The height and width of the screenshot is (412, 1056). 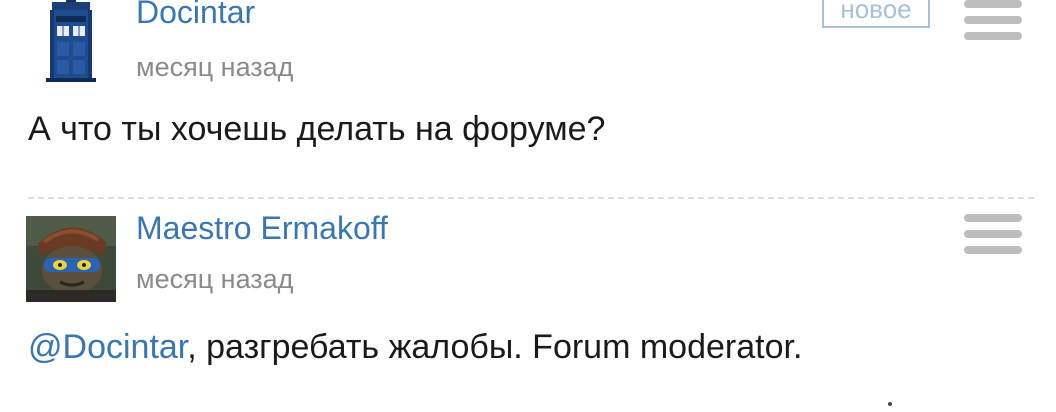 What do you see at coordinates (262, 228) in the screenshot?
I see `comment-author: Maestro Ermakoff` at bounding box center [262, 228].